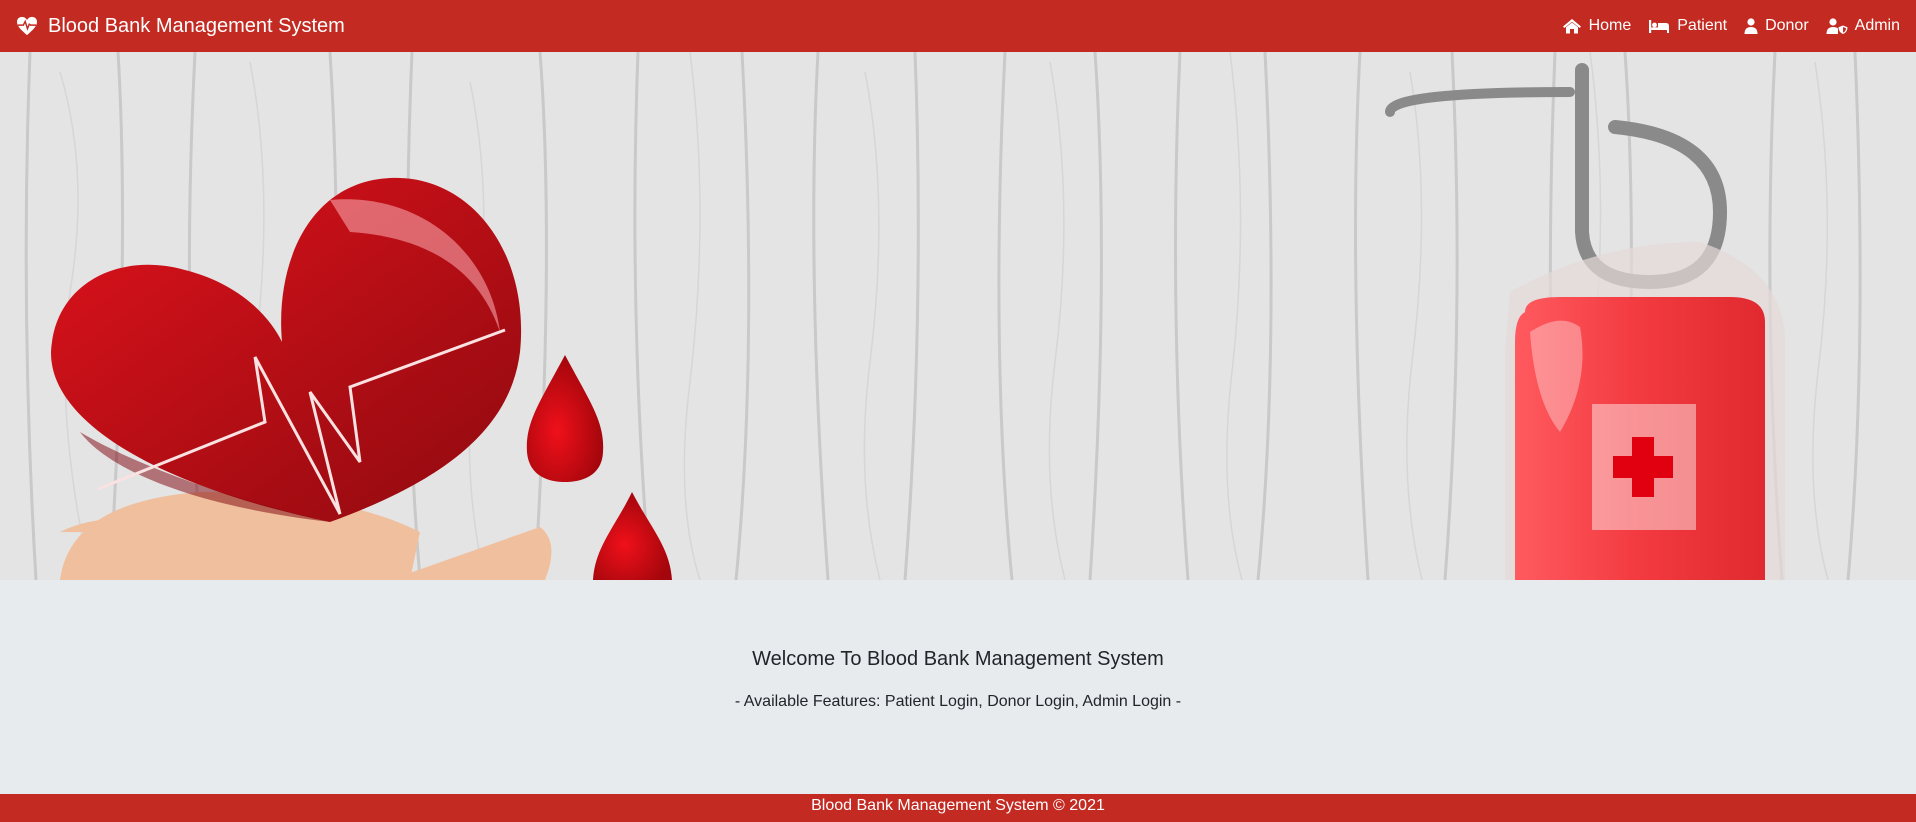 The width and height of the screenshot is (1916, 822). I want to click on nav-home-label: Home, so click(1610, 25).